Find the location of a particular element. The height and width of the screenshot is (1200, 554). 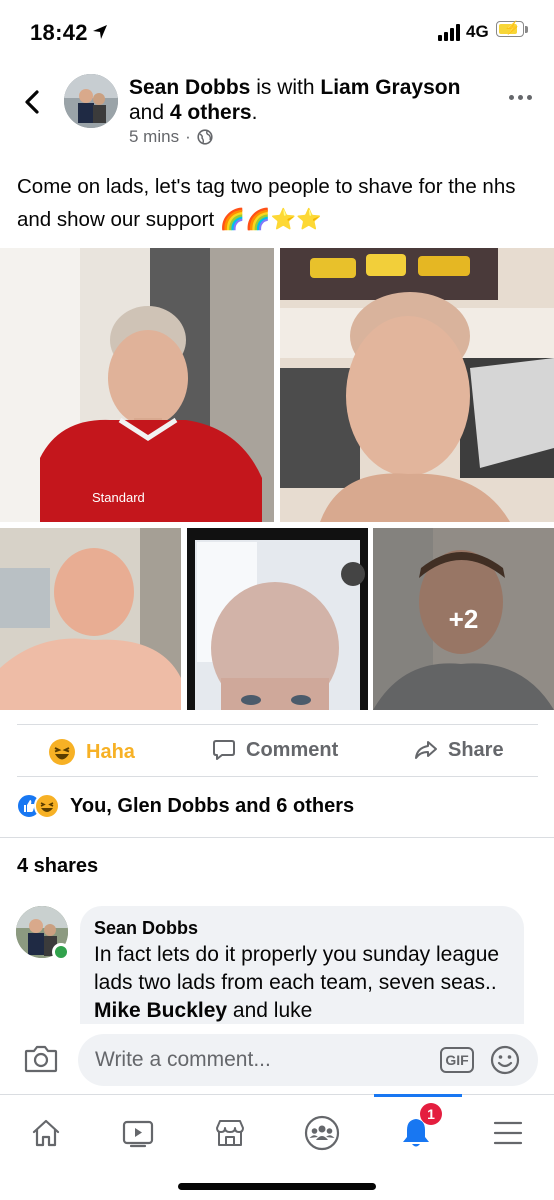

tagged-others: 4 others is located at coordinates (211, 112).